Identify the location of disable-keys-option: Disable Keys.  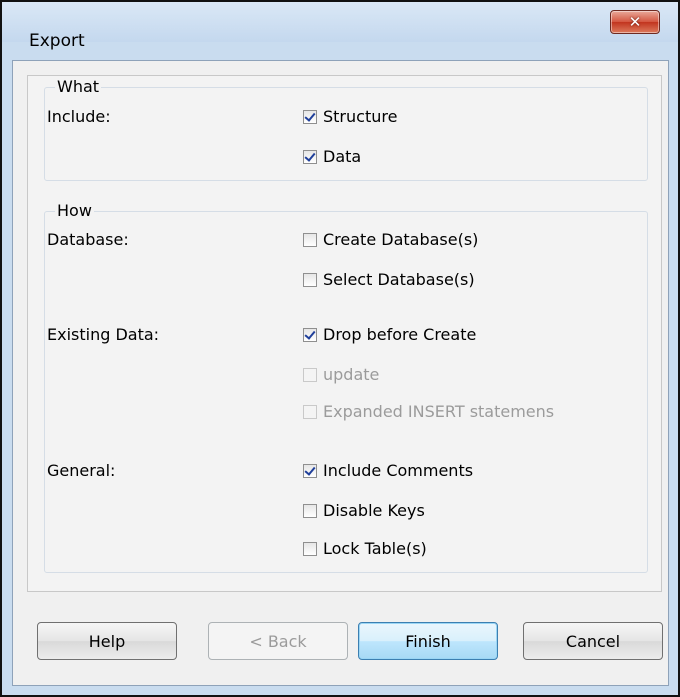
(364, 511).